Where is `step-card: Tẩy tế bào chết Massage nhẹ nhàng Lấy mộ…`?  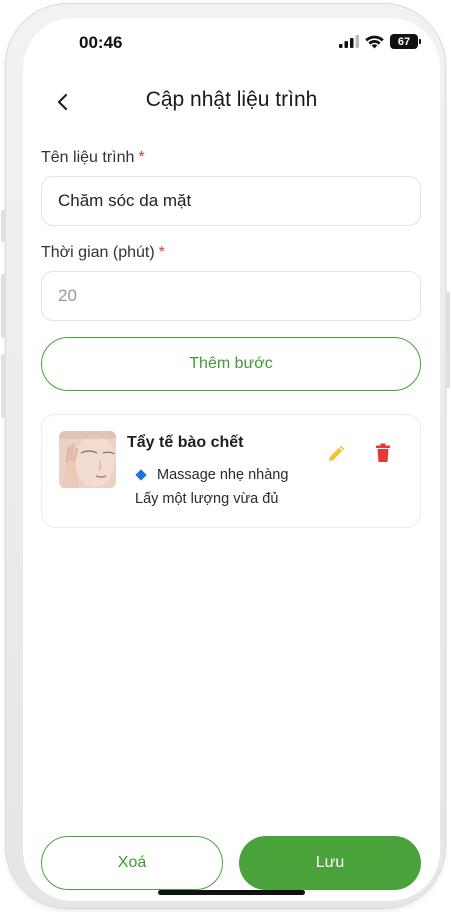
step-card: Tẩy tế bào chết Massage nhẹ nhàng Lấy mộ… is located at coordinates (231, 471).